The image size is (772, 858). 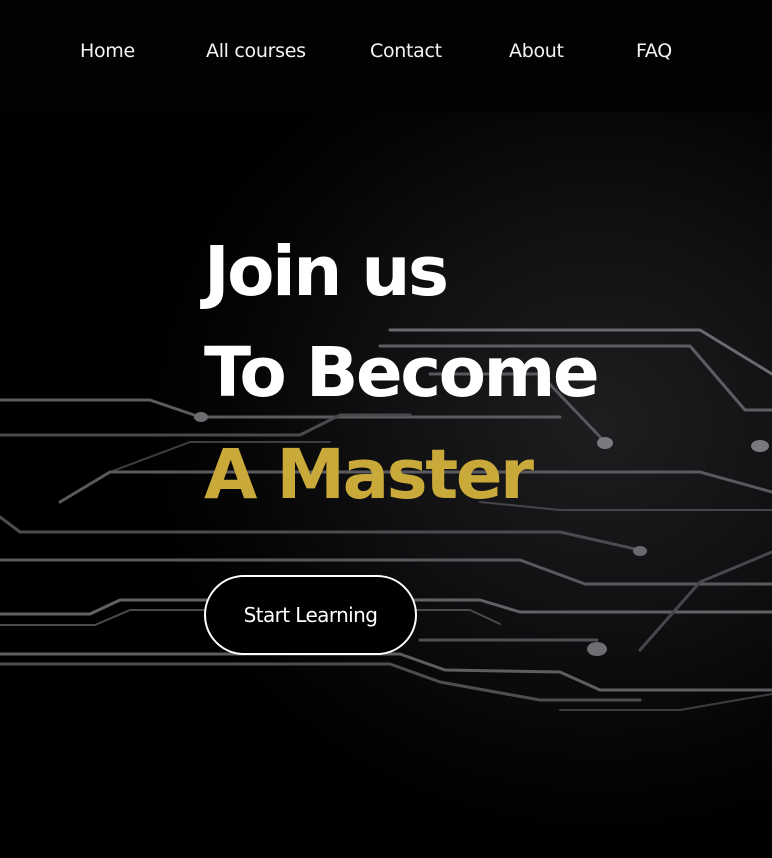 What do you see at coordinates (310, 615) in the screenshot?
I see `start-learning-button: Start Learning` at bounding box center [310, 615].